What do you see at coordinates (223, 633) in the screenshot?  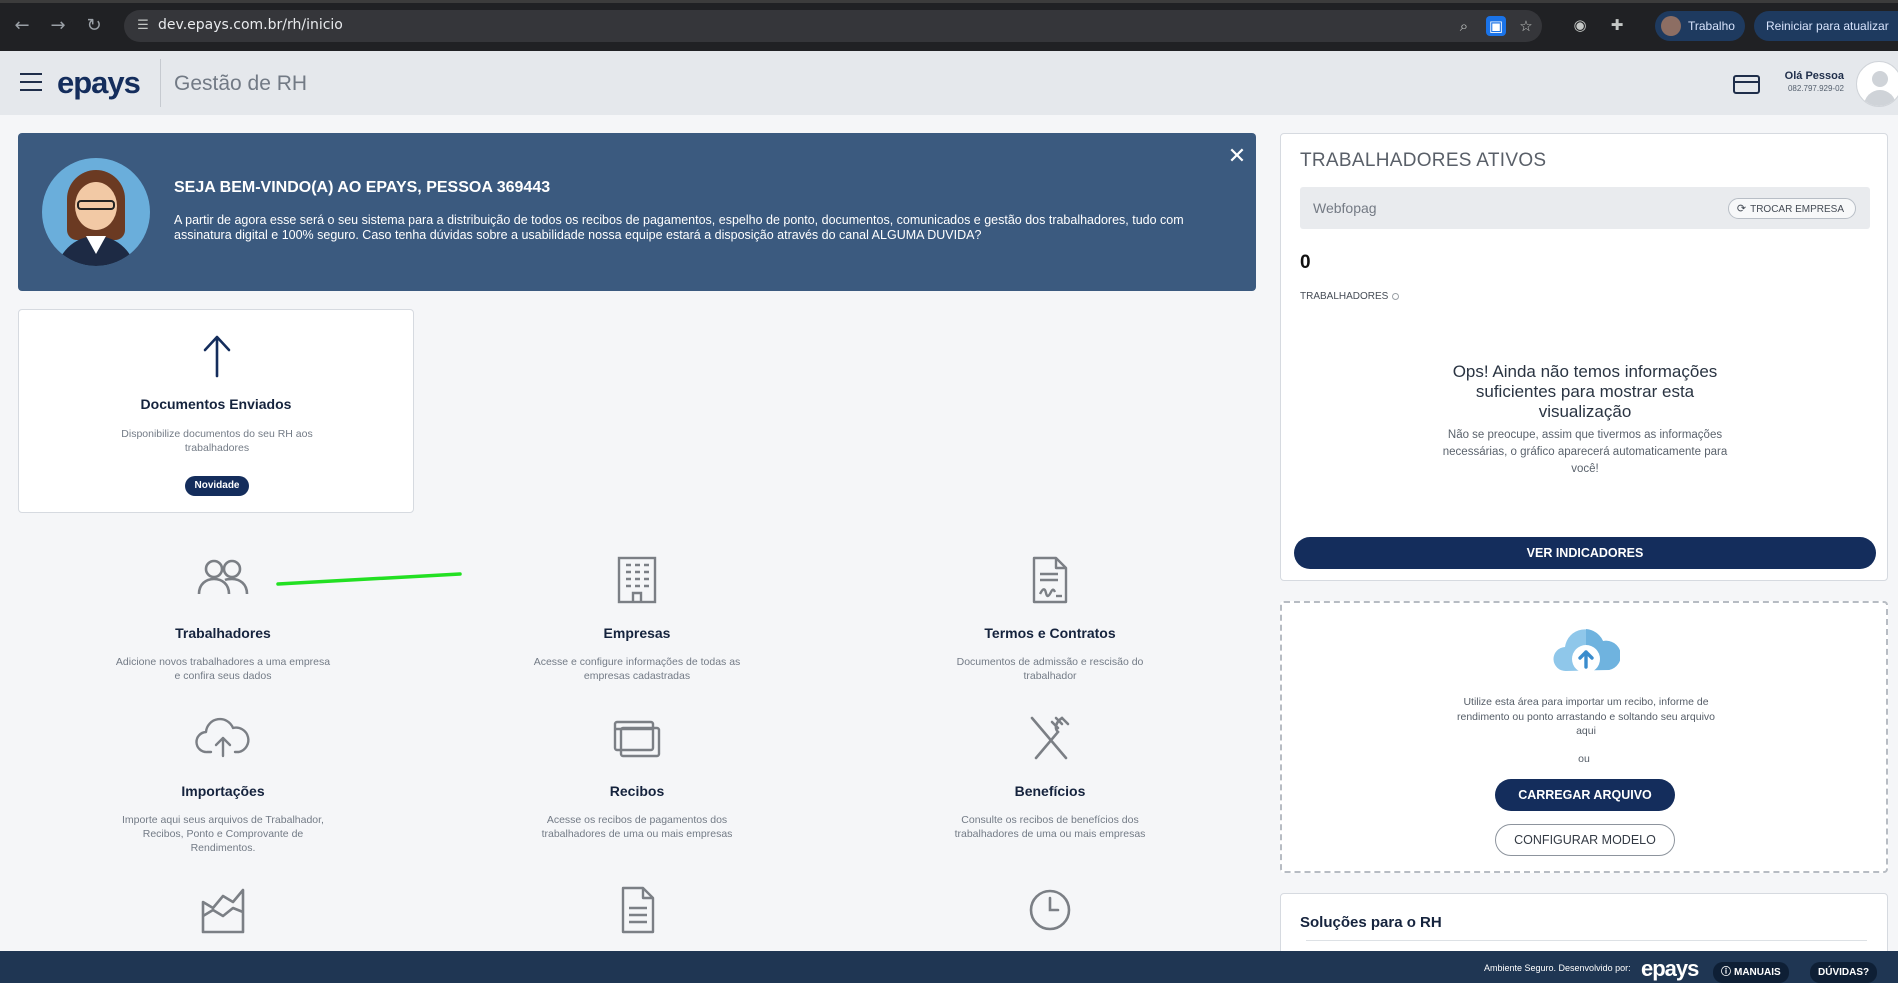 I see `item-title: Trabalhadores` at bounding box center [223, 633].